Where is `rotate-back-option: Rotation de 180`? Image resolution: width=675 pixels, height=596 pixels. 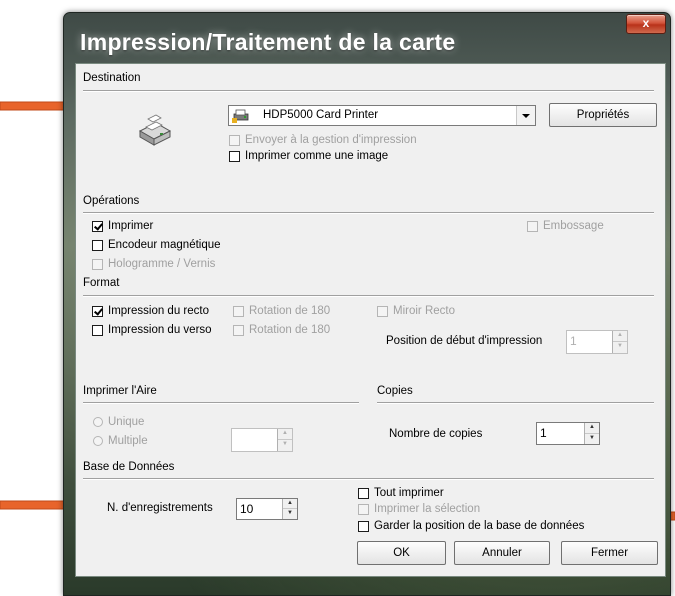 rotate-back-option: Rotation de 180 is located at coordinates (281, 330).